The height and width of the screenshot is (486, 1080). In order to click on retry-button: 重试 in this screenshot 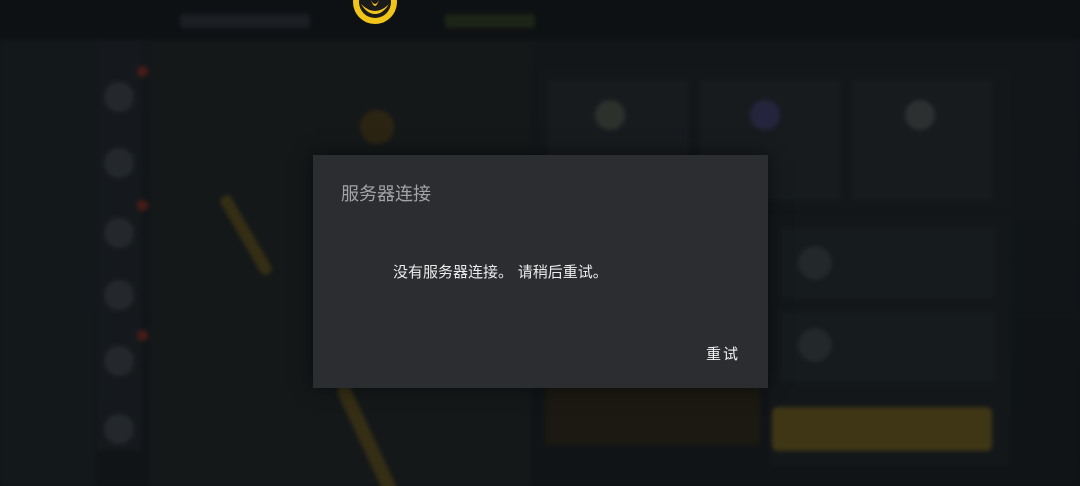, I will do `click(723, 353)`.